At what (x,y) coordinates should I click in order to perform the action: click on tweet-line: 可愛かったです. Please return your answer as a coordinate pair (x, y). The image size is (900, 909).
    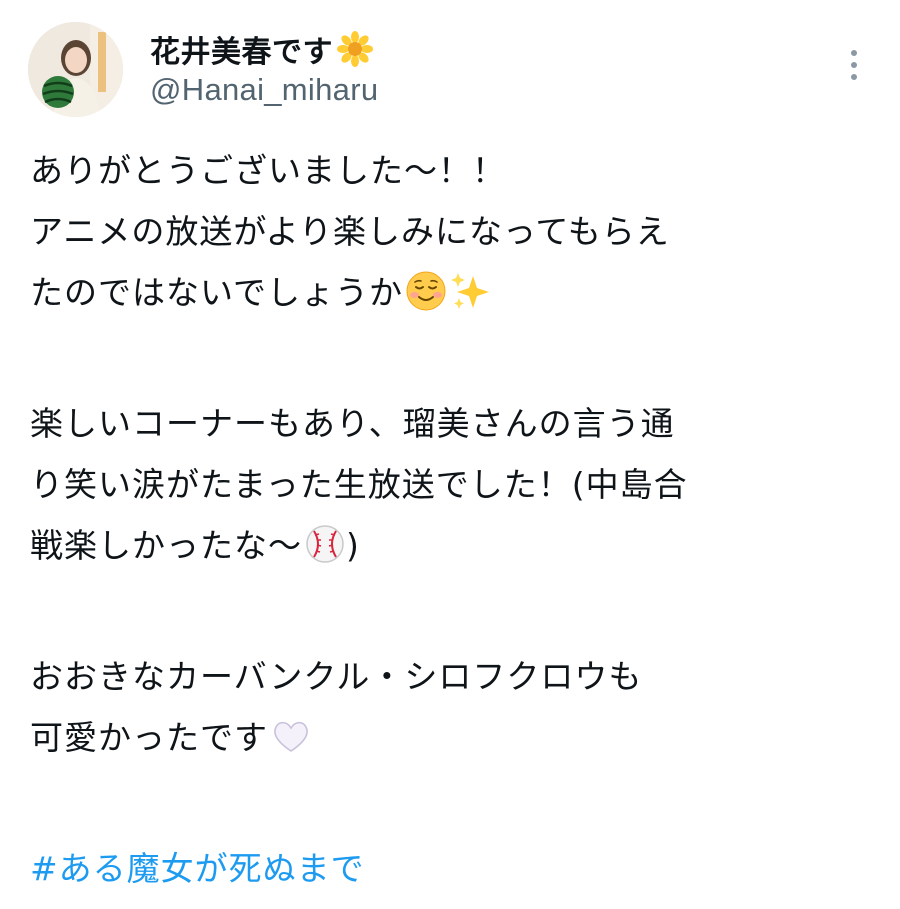
    Looking at the image, I should click on (450, 737).